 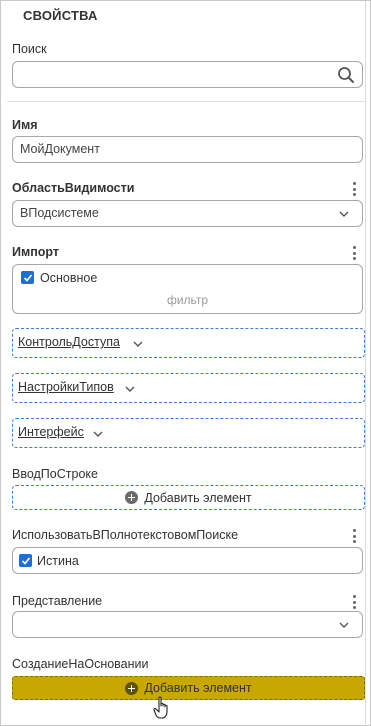 I want to click on scope-select-value: ВПодсистеме, so click(x=59, y=213).